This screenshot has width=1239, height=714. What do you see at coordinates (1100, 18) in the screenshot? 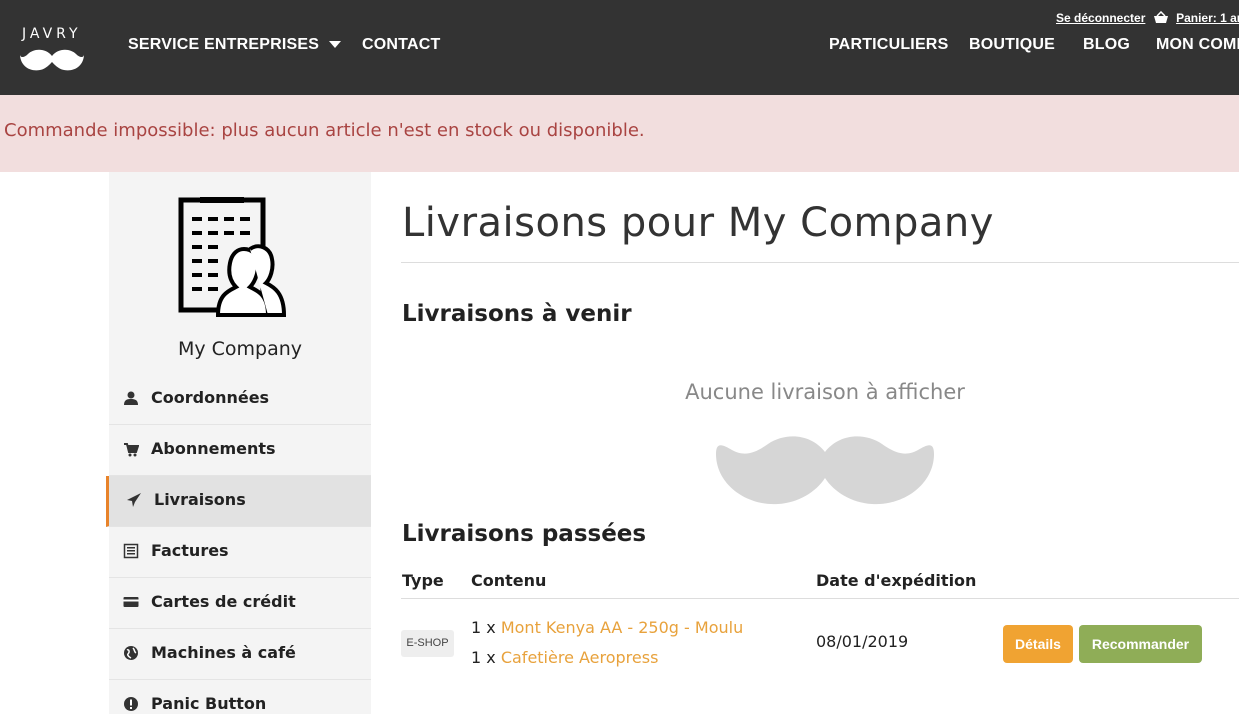
I see `logout-link: Se déconnecter` at bounding box center [1100, 18].